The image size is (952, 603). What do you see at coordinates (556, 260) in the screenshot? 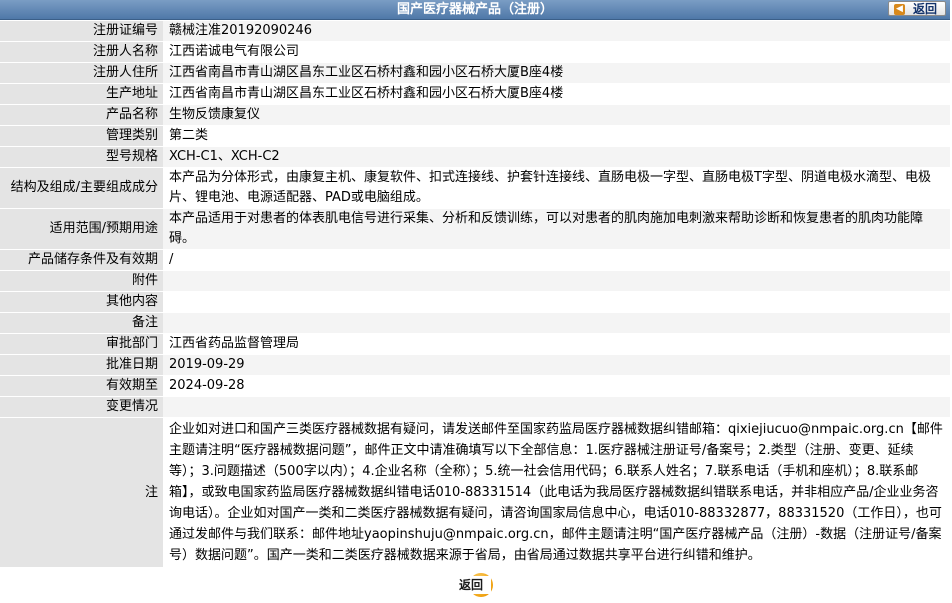
I see `row-value: /` at bounding box center [556, 260].